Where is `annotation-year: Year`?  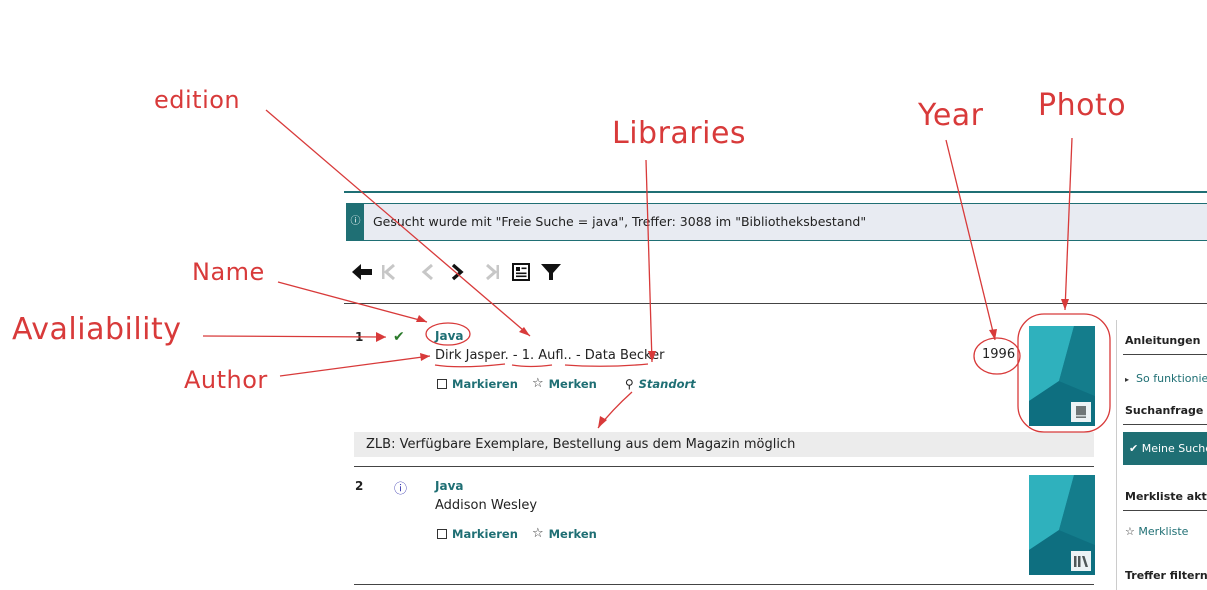
annotation-year: Year is located at coordinates (951, 115).